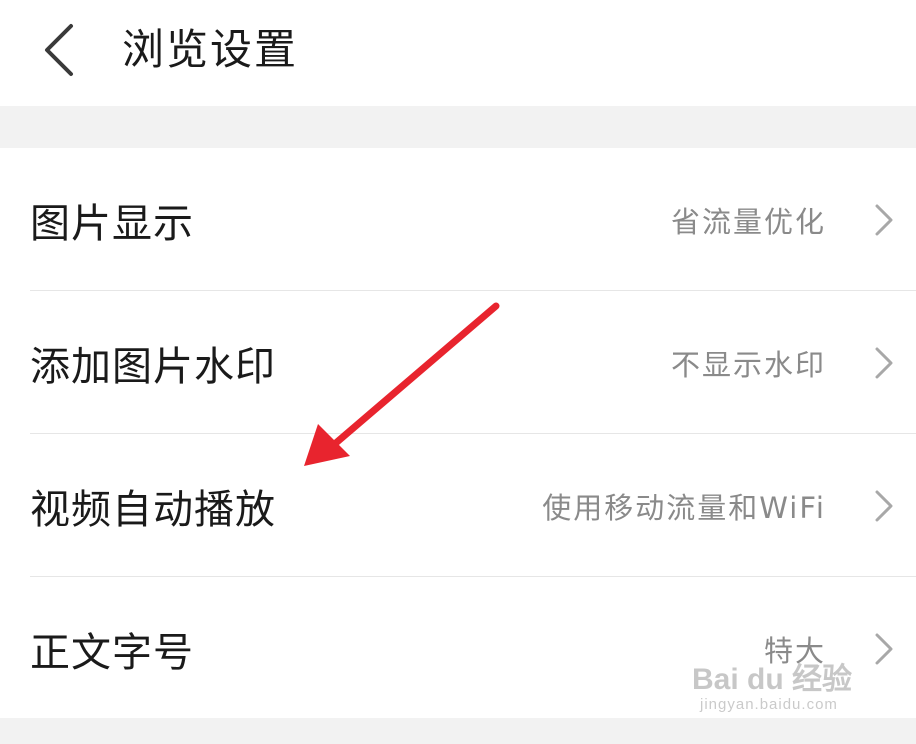 The width and height of the screenshot is (916, 744). What do you see at coordinates (153, 509) in the screenshot?
I see `setting-label: 视频自动播放` at bounding box center [153, 509].